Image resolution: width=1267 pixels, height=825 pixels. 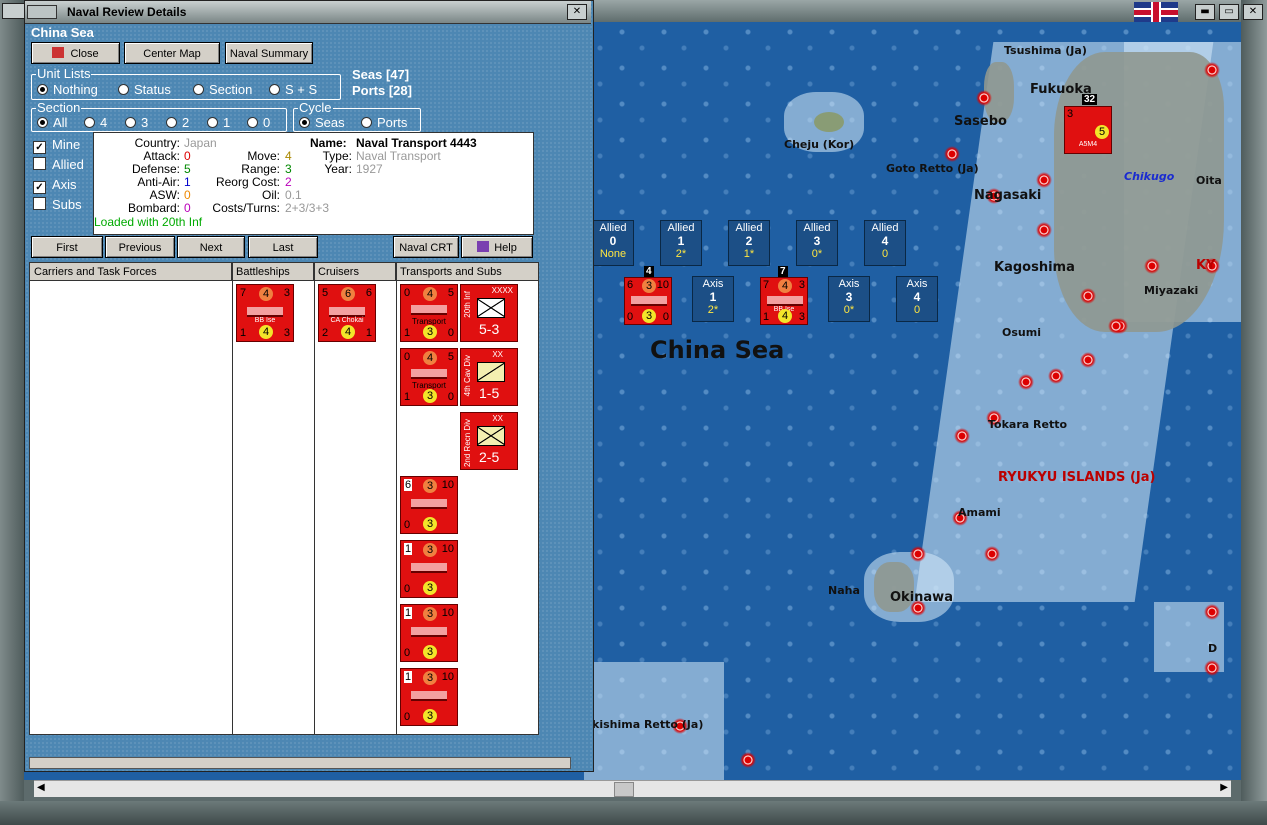 I want to click on next-button: Next, so click(x=211, y=247).